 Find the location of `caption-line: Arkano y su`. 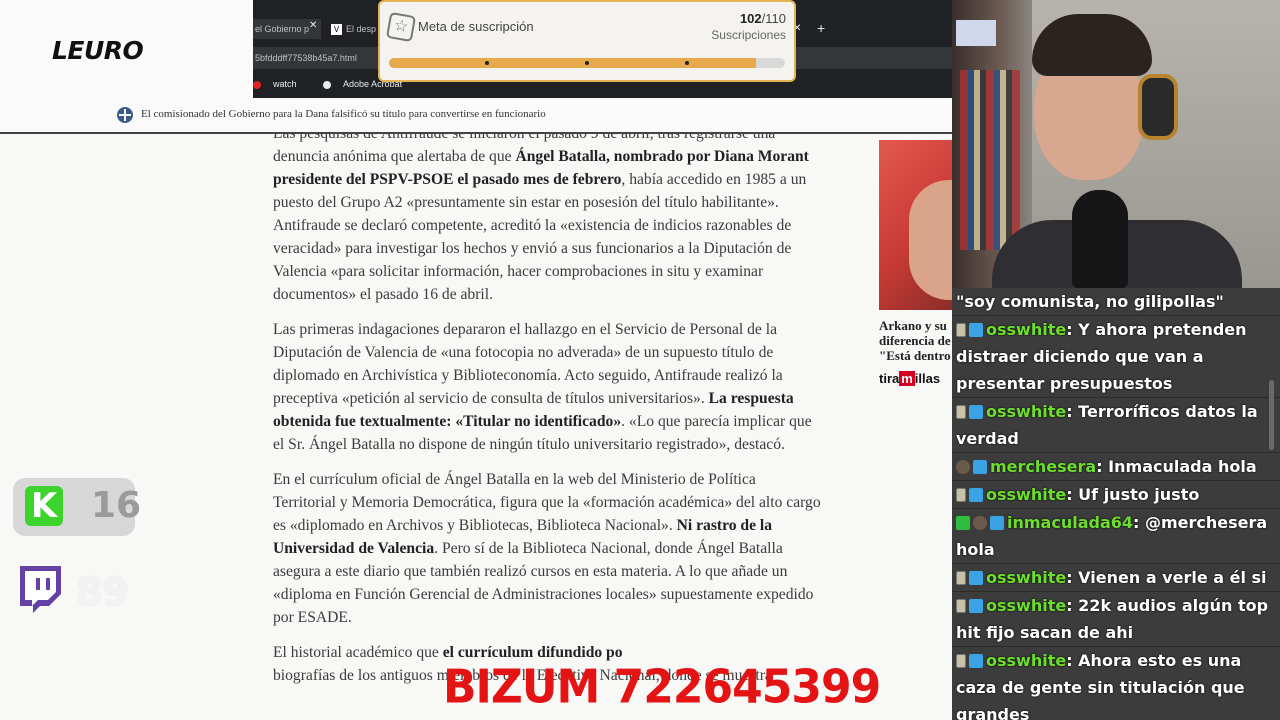

caption-line: Arkano y su is located at coordinates (913, 325).